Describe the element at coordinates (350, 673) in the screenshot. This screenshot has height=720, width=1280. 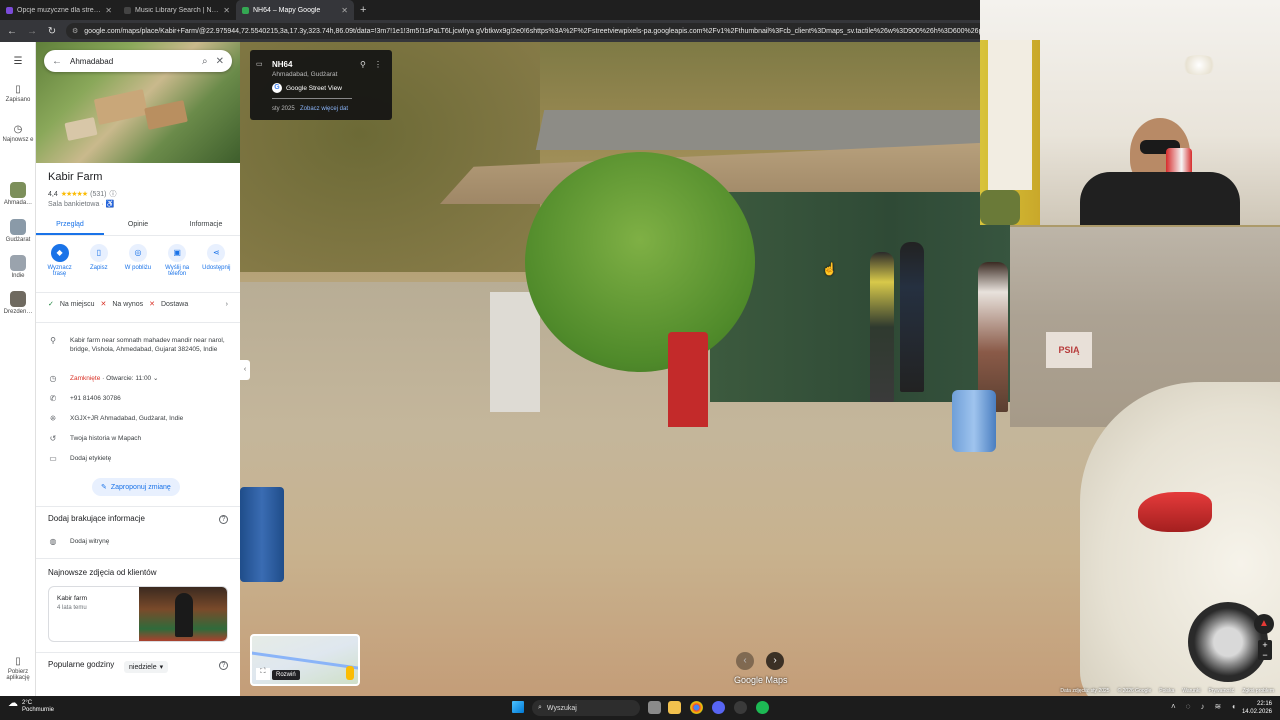
I see `pegman-icon` at that location.